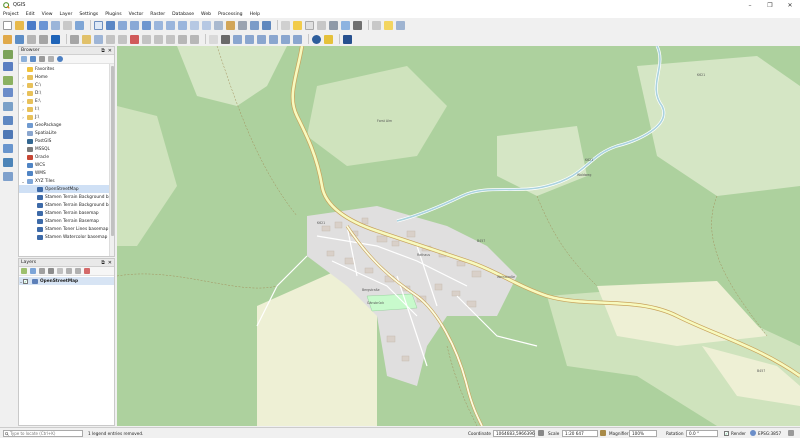 This screenshot has height=438, width=800. I want to click on scale-lock-icon, so click(603, 433).